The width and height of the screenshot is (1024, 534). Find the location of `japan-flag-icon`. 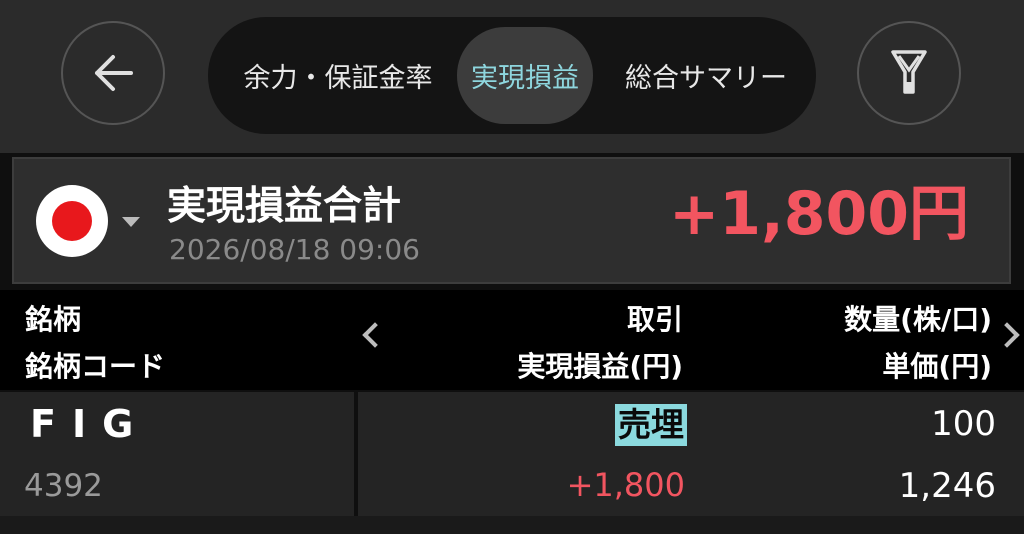

japan-flag-icon is located at coordinates (72, 221).